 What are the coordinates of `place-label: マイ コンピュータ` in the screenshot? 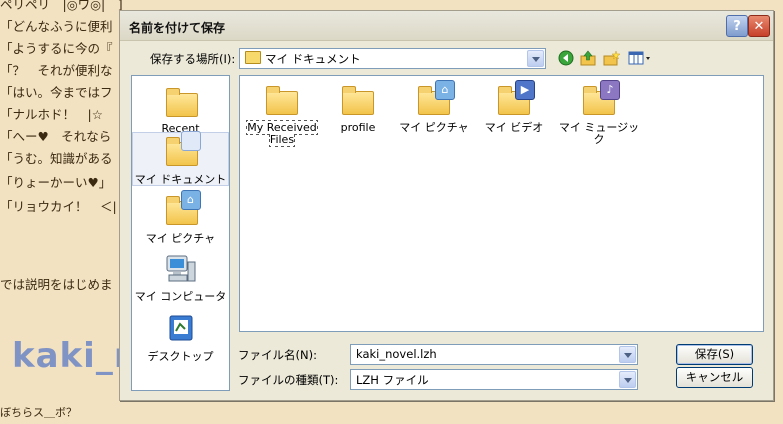 It's located at (180, 296).